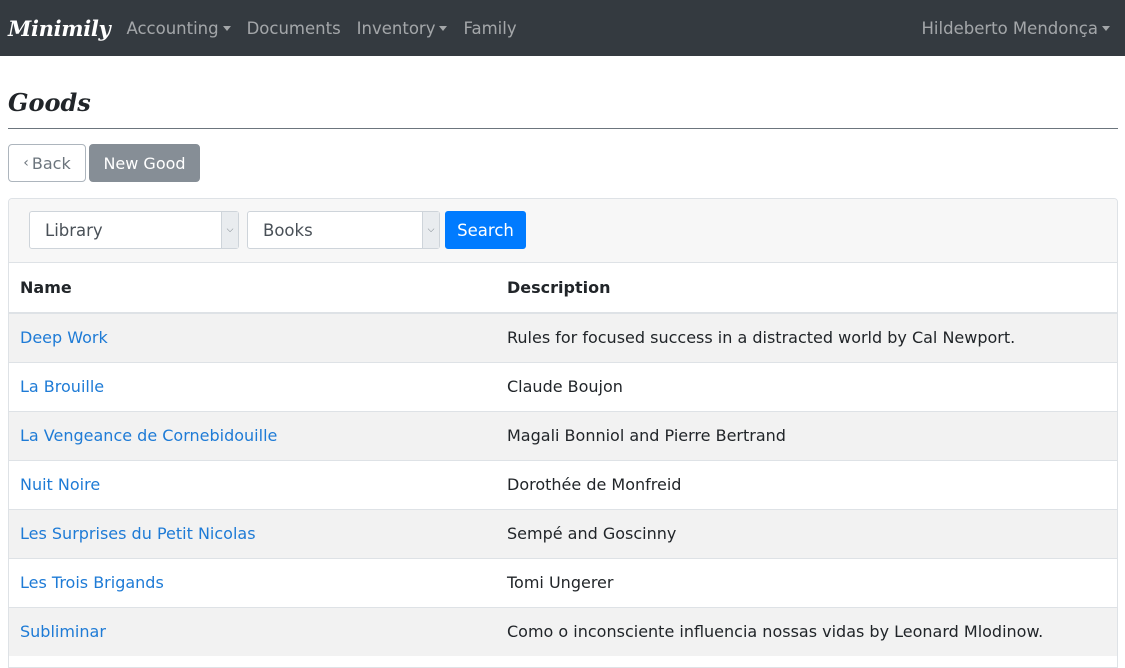 The width and height of the screenshot is (1125, 668). What do you see at coordinates (252, 386) in the screenshot?
I see `cell-name: La Brouille` at bounding box center [252, 386].